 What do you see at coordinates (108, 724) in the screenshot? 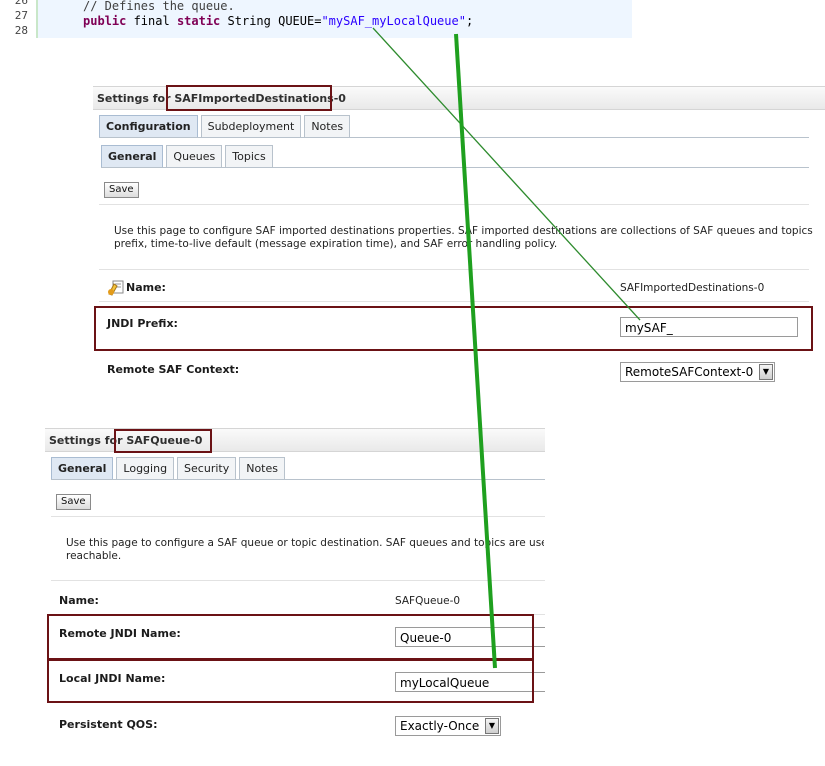
I see `persistent-qos-label: Persistent QOS:` at bounding box center [108, 724].